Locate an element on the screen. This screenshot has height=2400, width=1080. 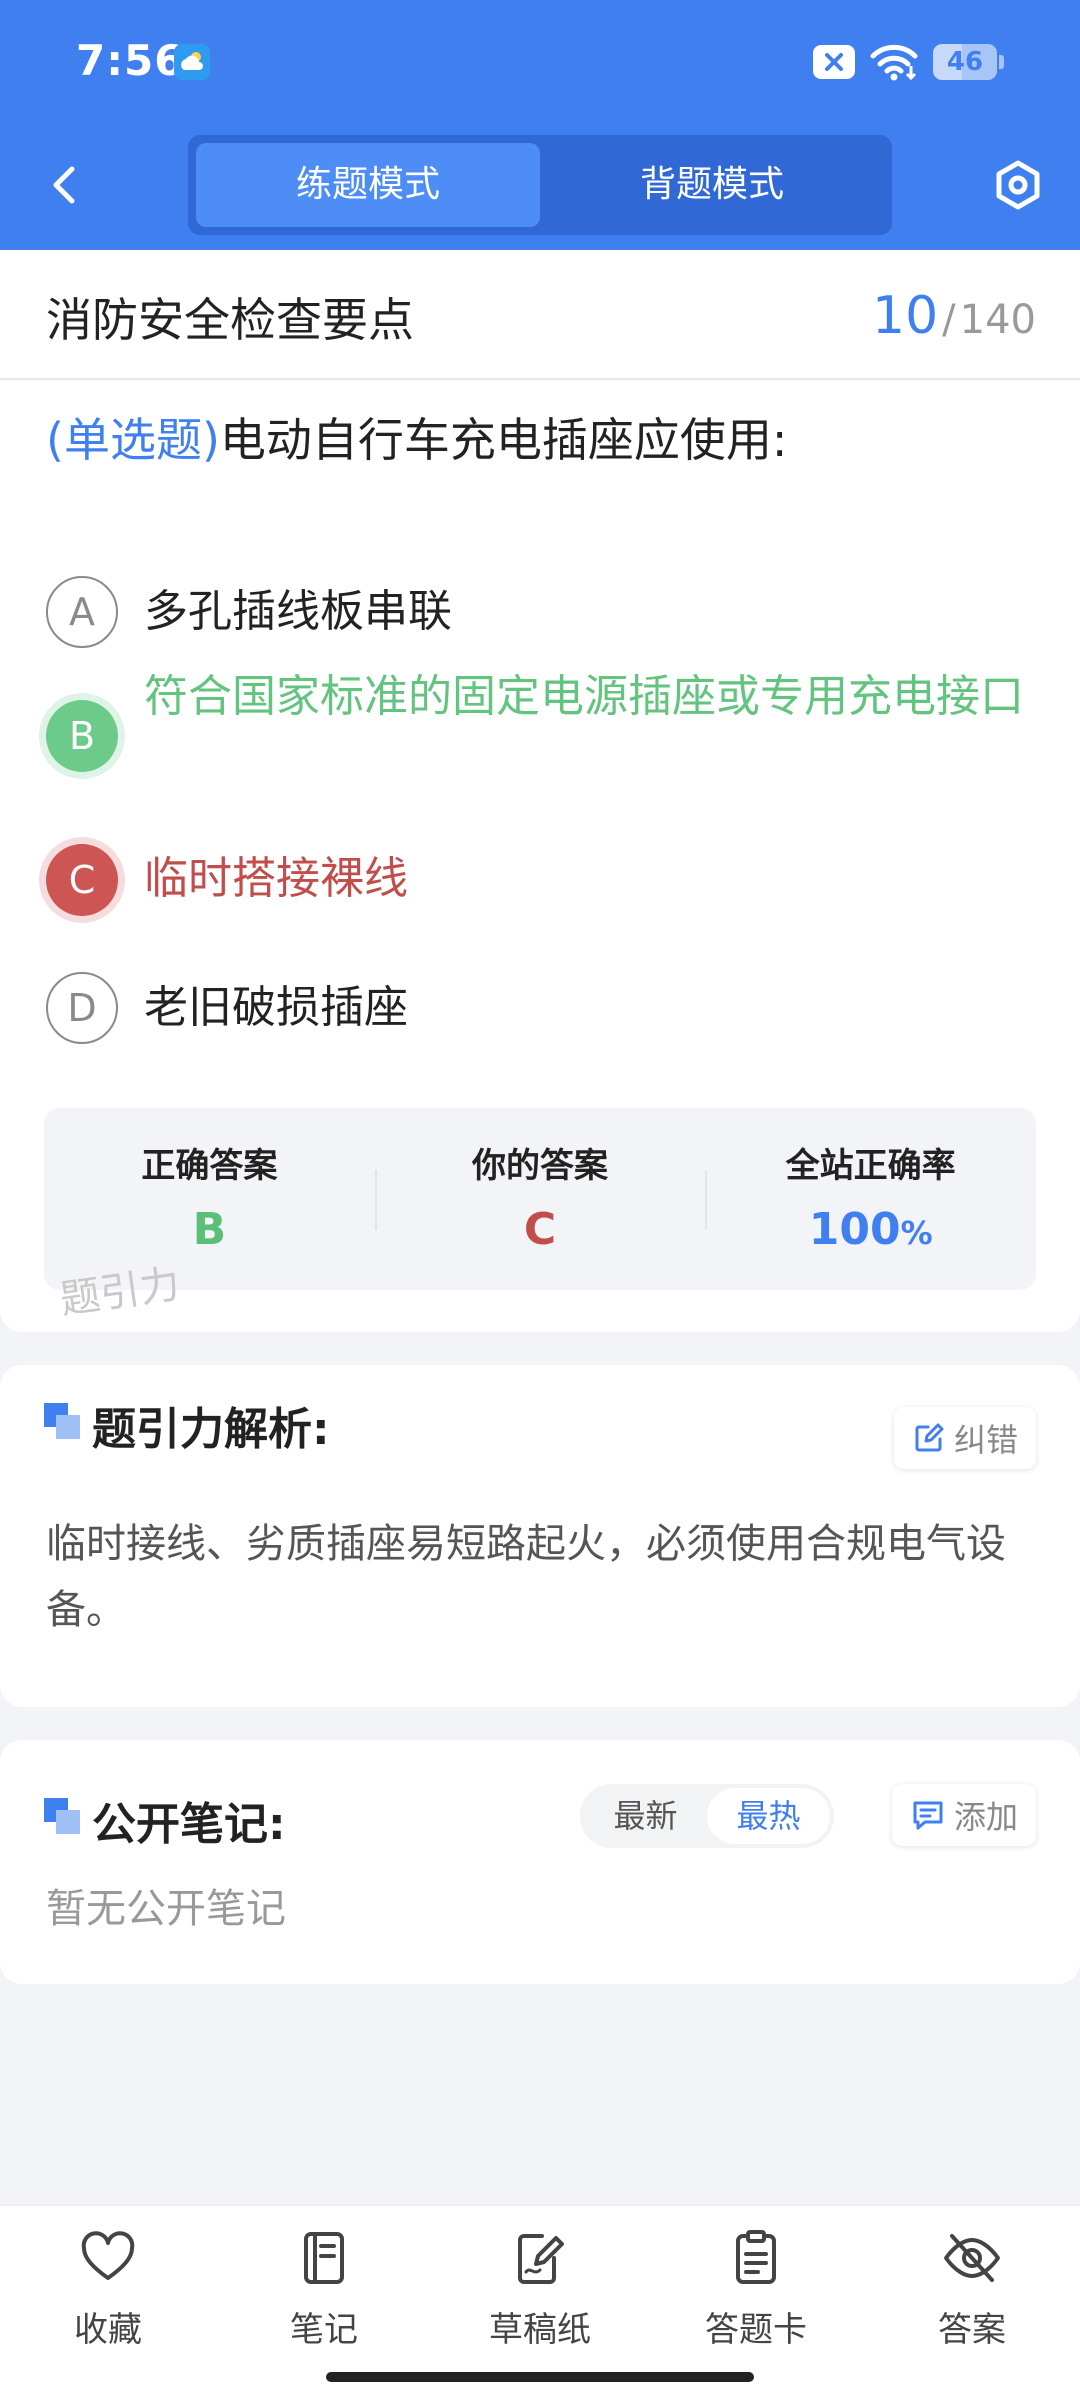
your-answer-value: C is located at coordinates (540, 1229).